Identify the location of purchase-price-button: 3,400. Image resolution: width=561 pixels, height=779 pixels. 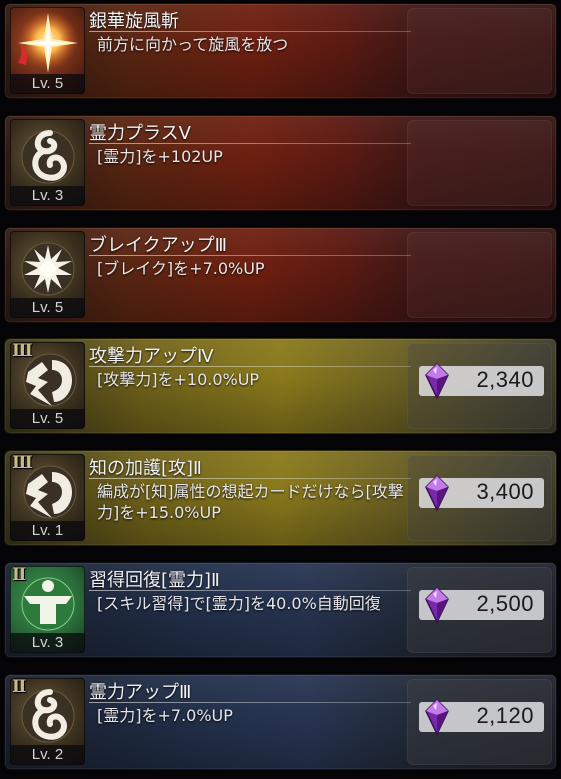
(481, 493).